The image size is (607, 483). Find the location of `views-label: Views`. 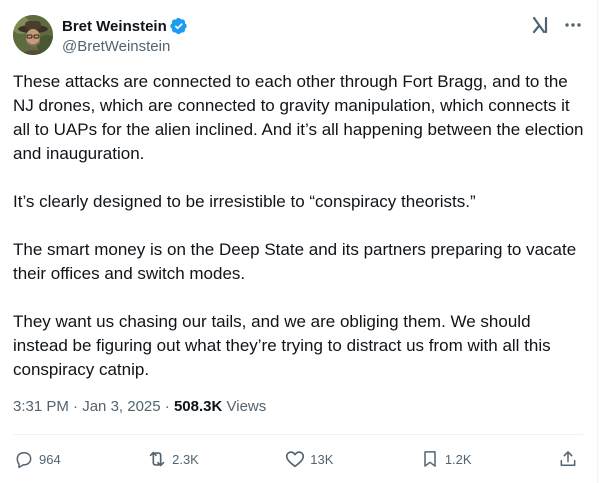

views-label: Views is located at coordinates (244, 406).